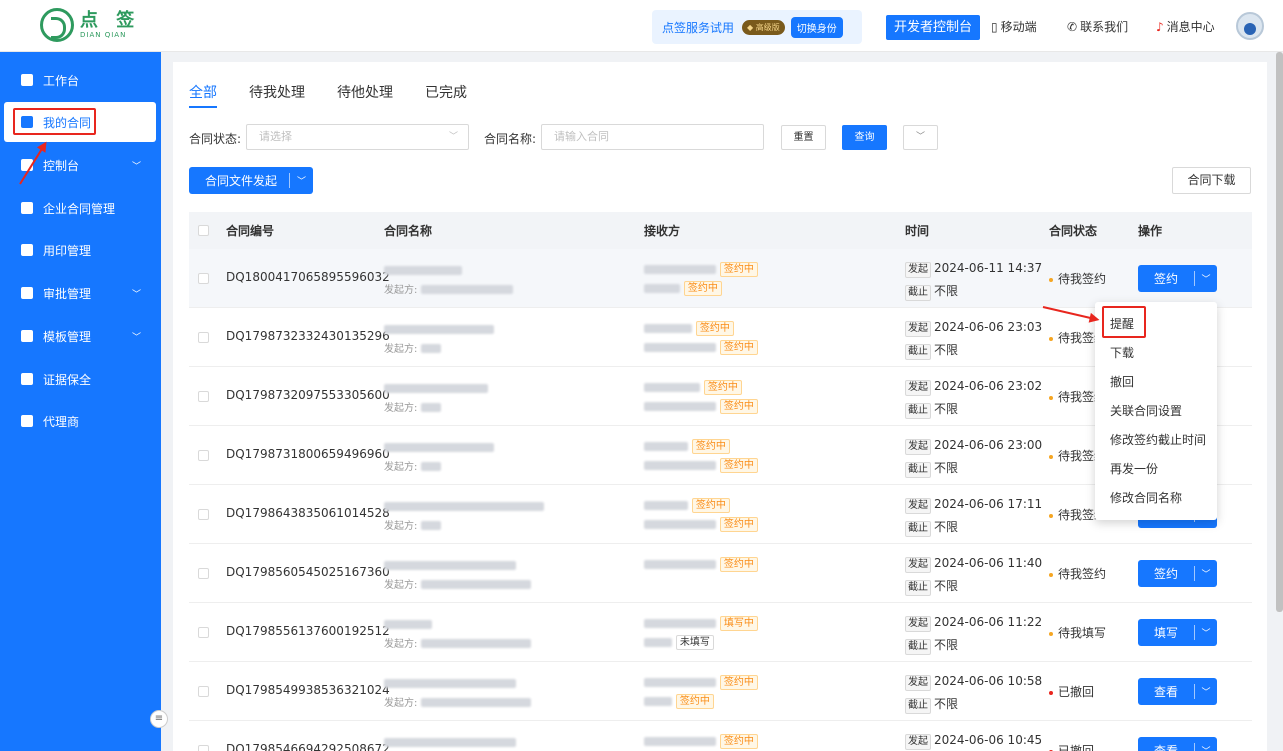  Describe the element at coordinates (1211, 180) in the screenshot. I see `download-contracts-button: 合同下载` at that location.